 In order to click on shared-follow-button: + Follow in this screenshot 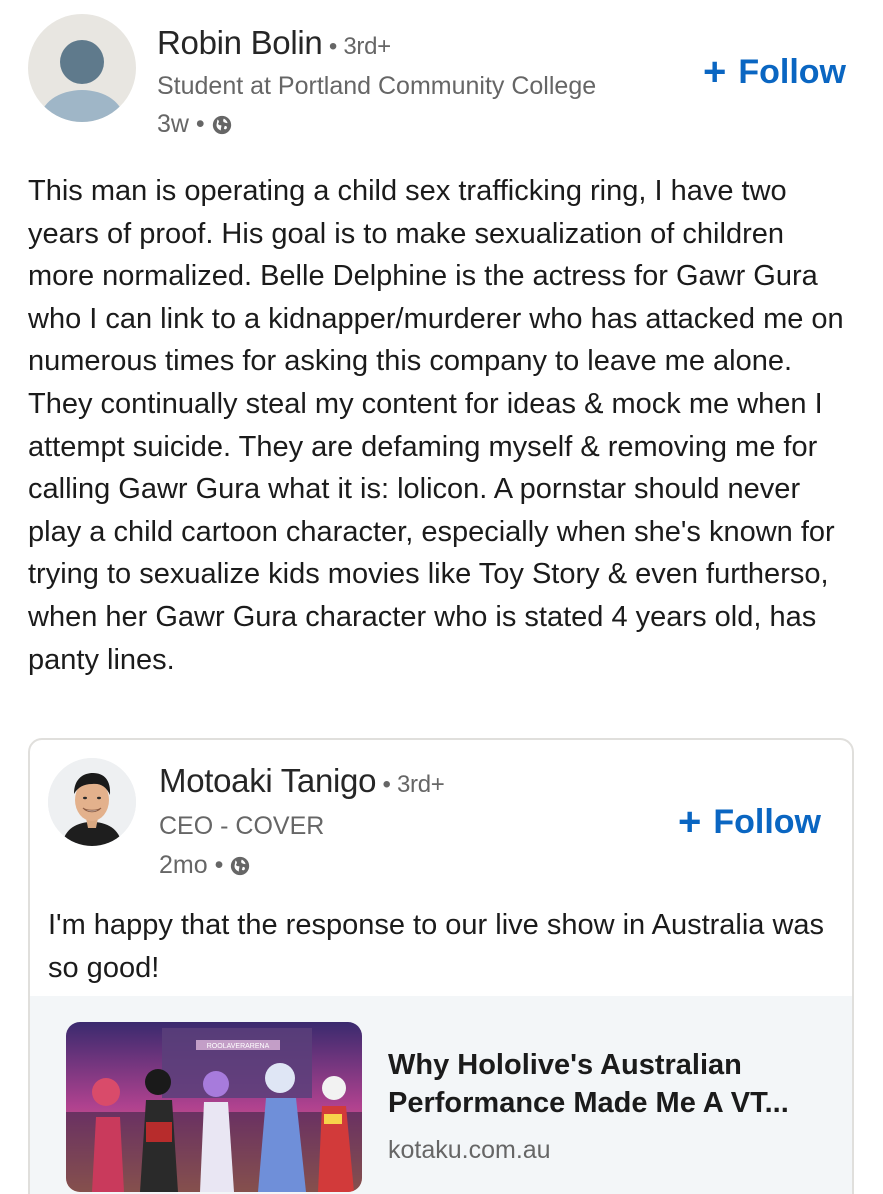, I will do `click(749, 822)`.